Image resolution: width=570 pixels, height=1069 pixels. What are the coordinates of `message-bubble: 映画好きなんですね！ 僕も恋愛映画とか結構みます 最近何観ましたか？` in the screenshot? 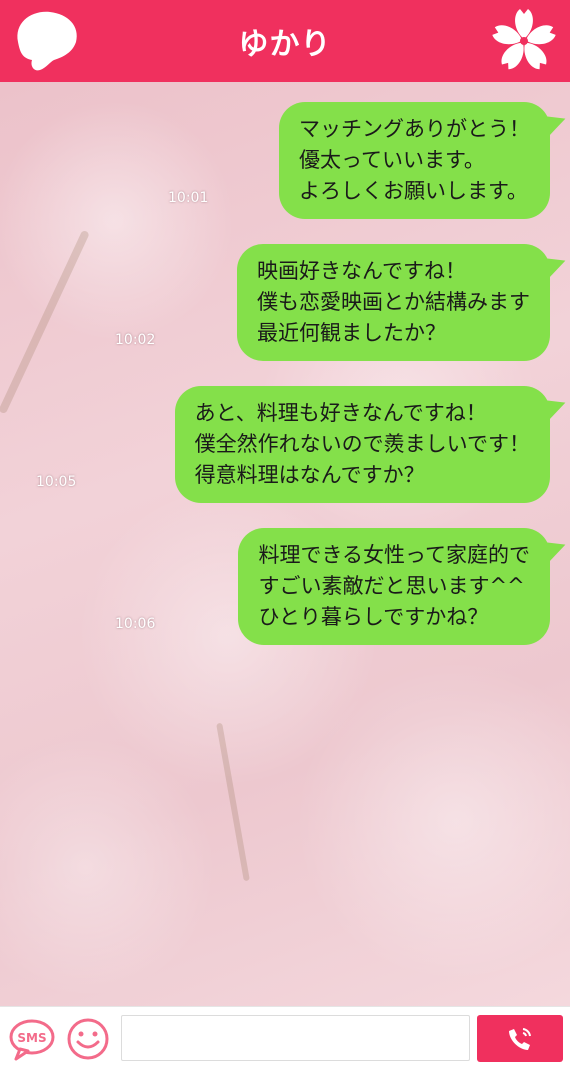 It's located at (393, 302).